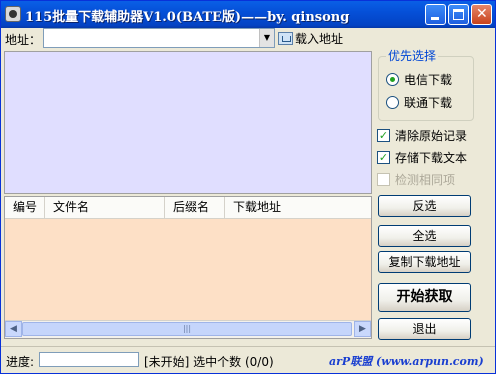 The height and width of the screenshot is (374, 496). What do you see at coordinates (383, 179) in the screenshot?
I see `check-detect-duplicates-box` at bounding box center [383, 179].